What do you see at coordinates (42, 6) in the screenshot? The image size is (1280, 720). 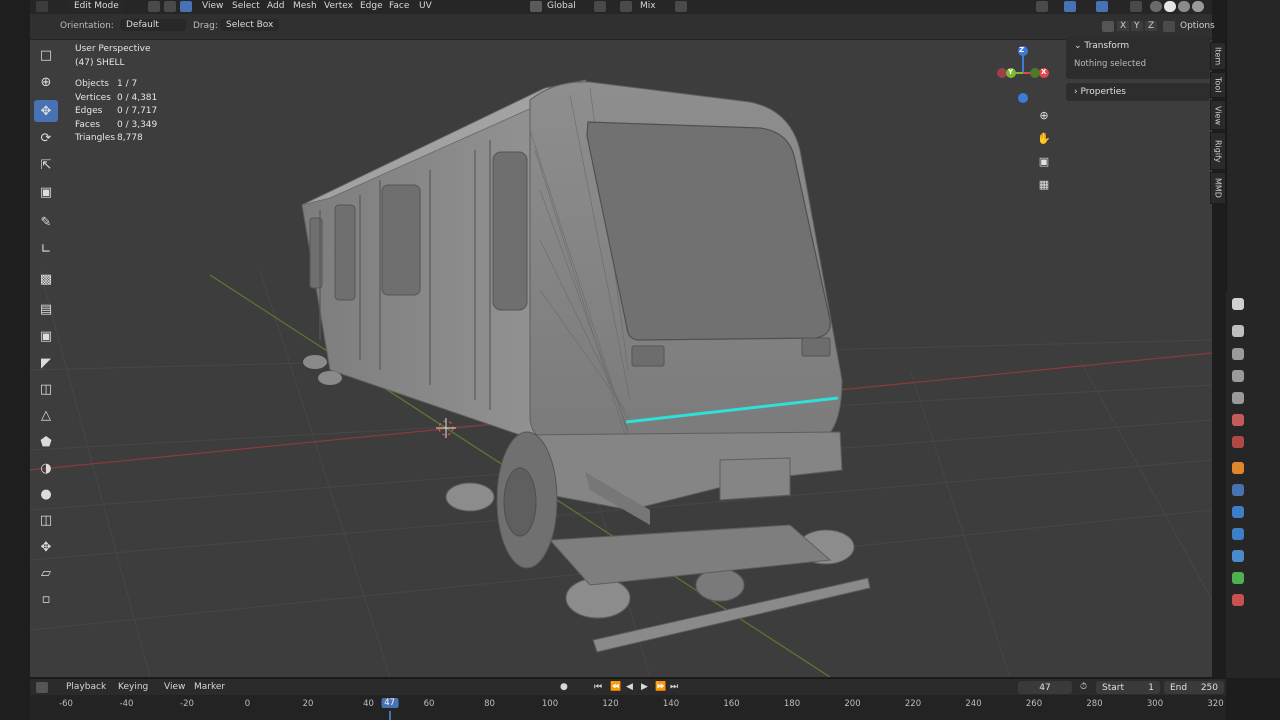 I see `editor-type-icon` at bounding box center [42, 6].